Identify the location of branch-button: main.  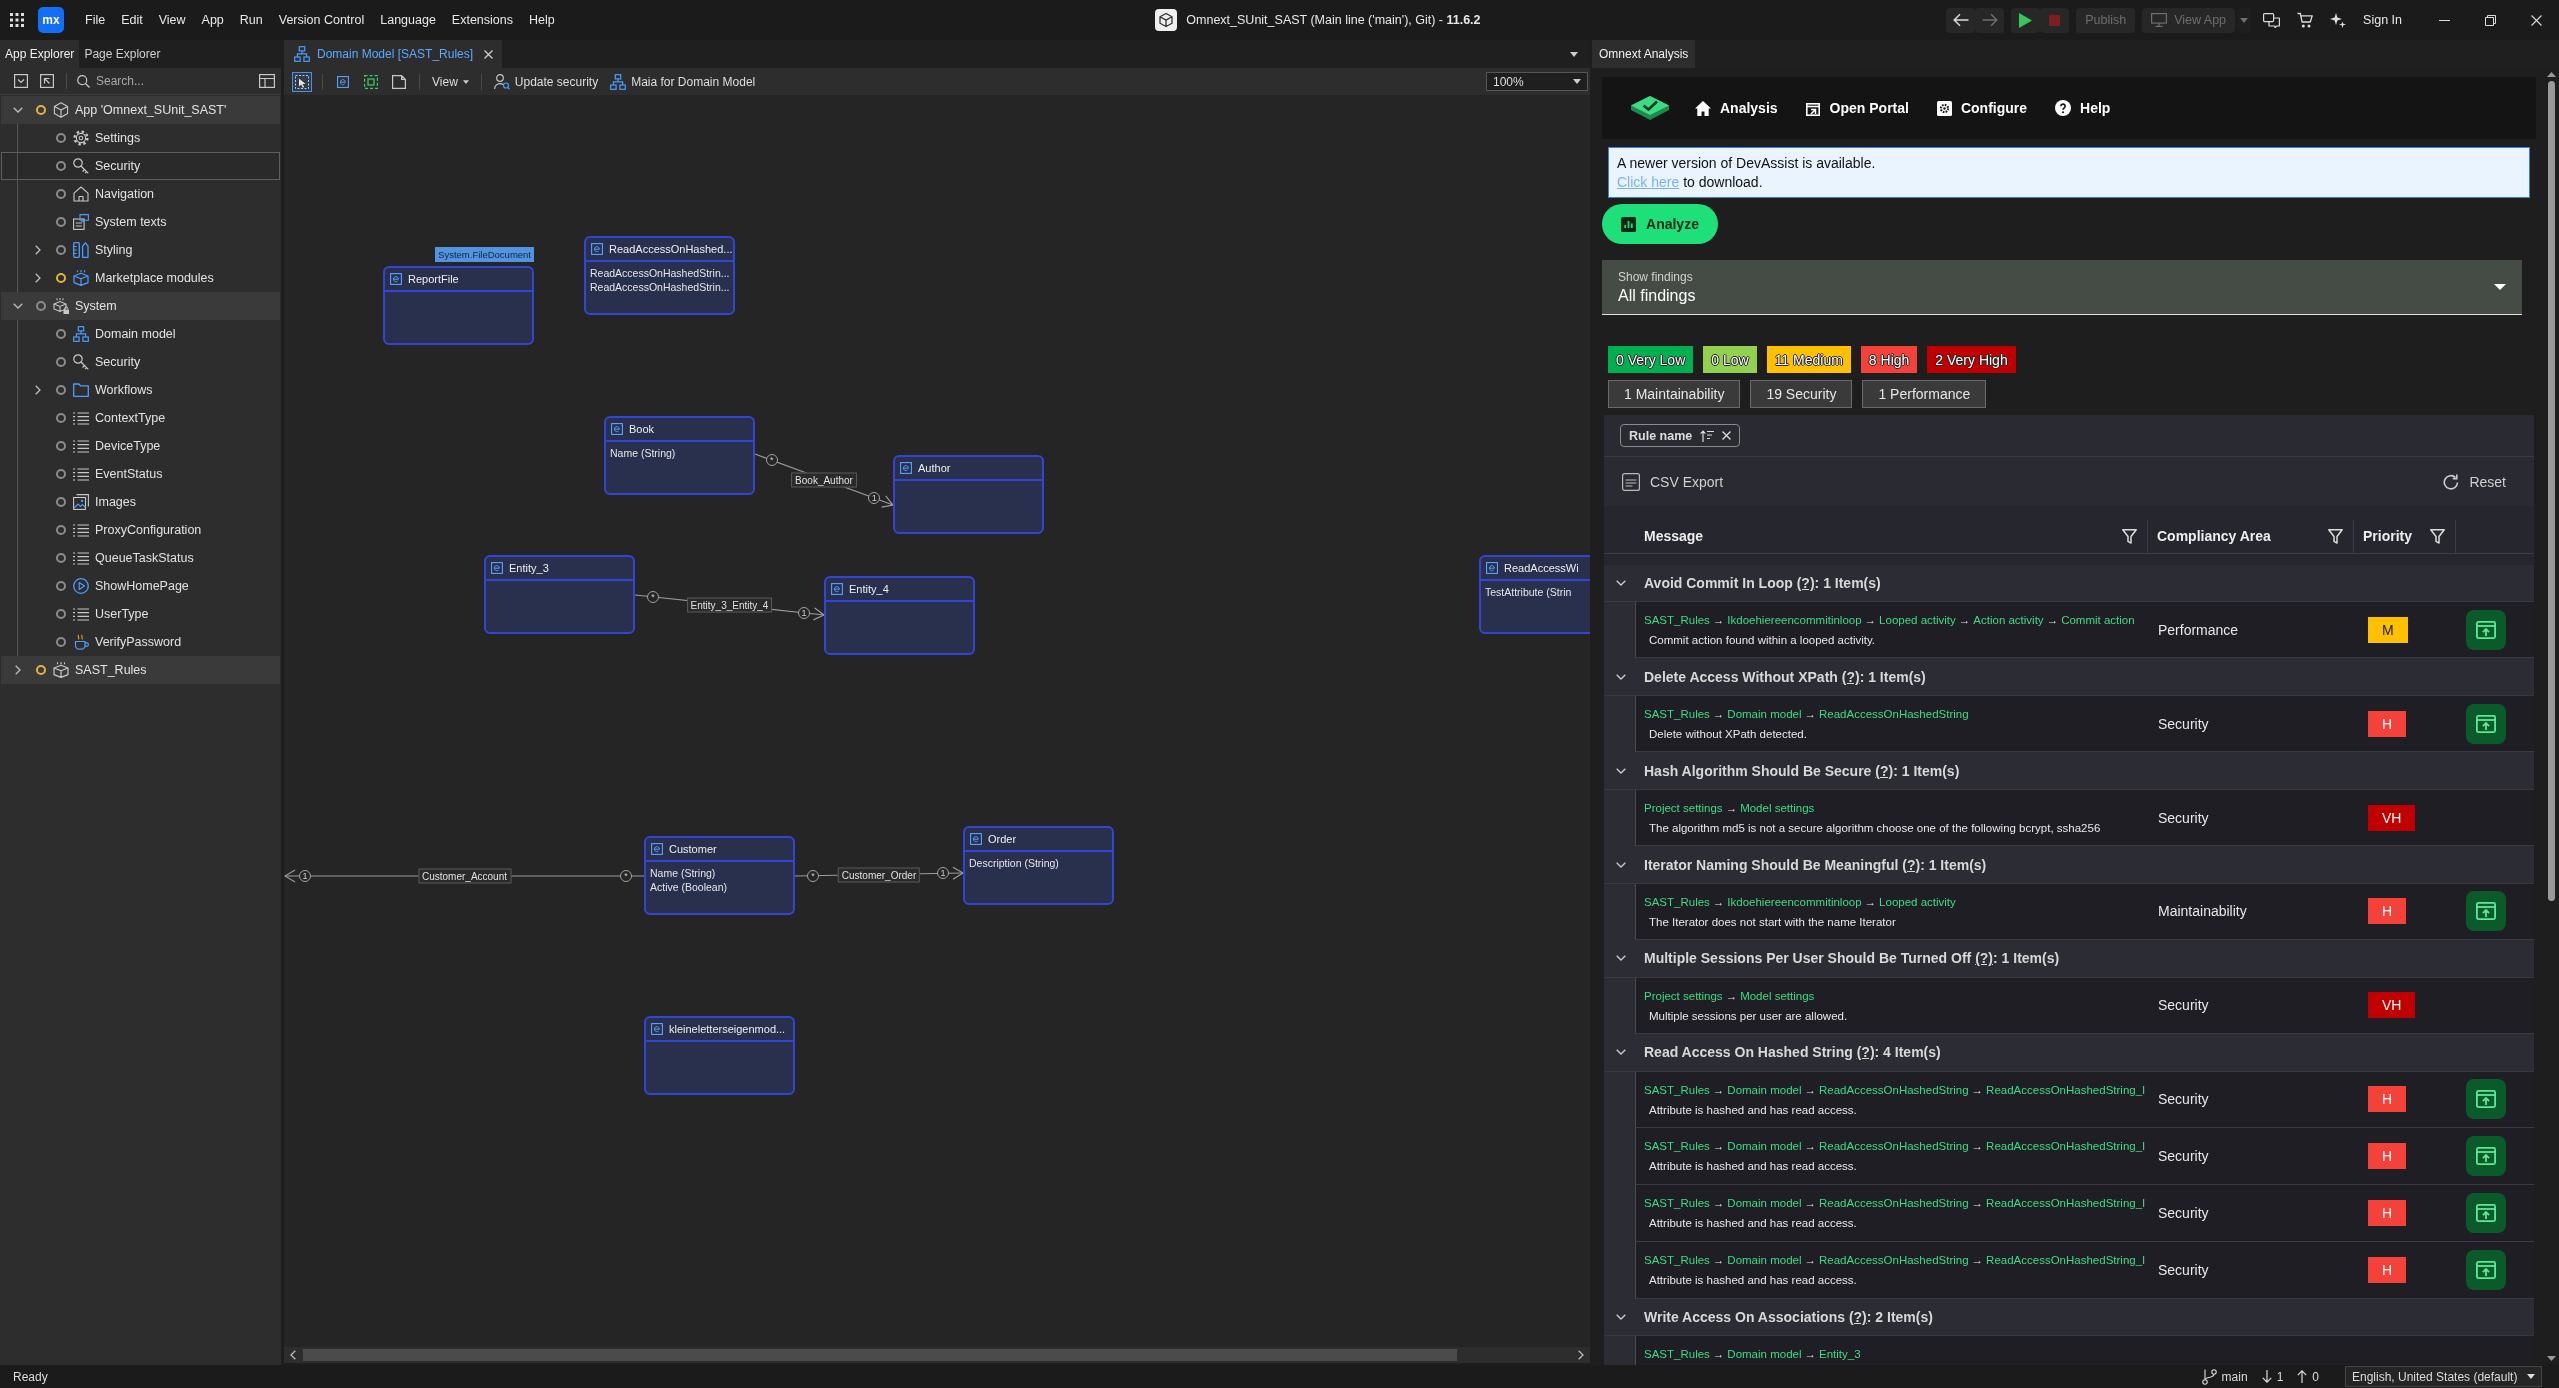
(2224, 1376).